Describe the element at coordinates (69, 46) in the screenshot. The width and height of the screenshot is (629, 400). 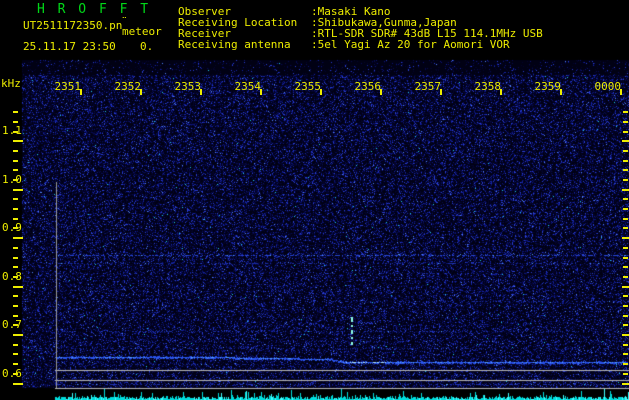
I see `datetime-label: 25.11.17 23:50` at that location.